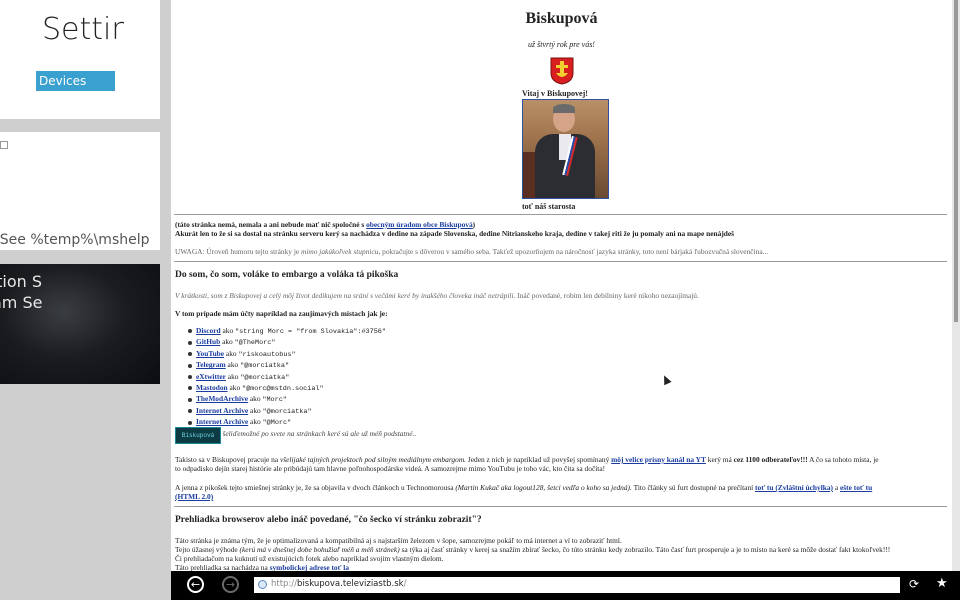 The width and height of the screenshot is (960, 600). Describe the element at coordinates (310, 332) in the screenshot. I see `account-value: "string Morc = "from Slovakia":#3756"` at that location.